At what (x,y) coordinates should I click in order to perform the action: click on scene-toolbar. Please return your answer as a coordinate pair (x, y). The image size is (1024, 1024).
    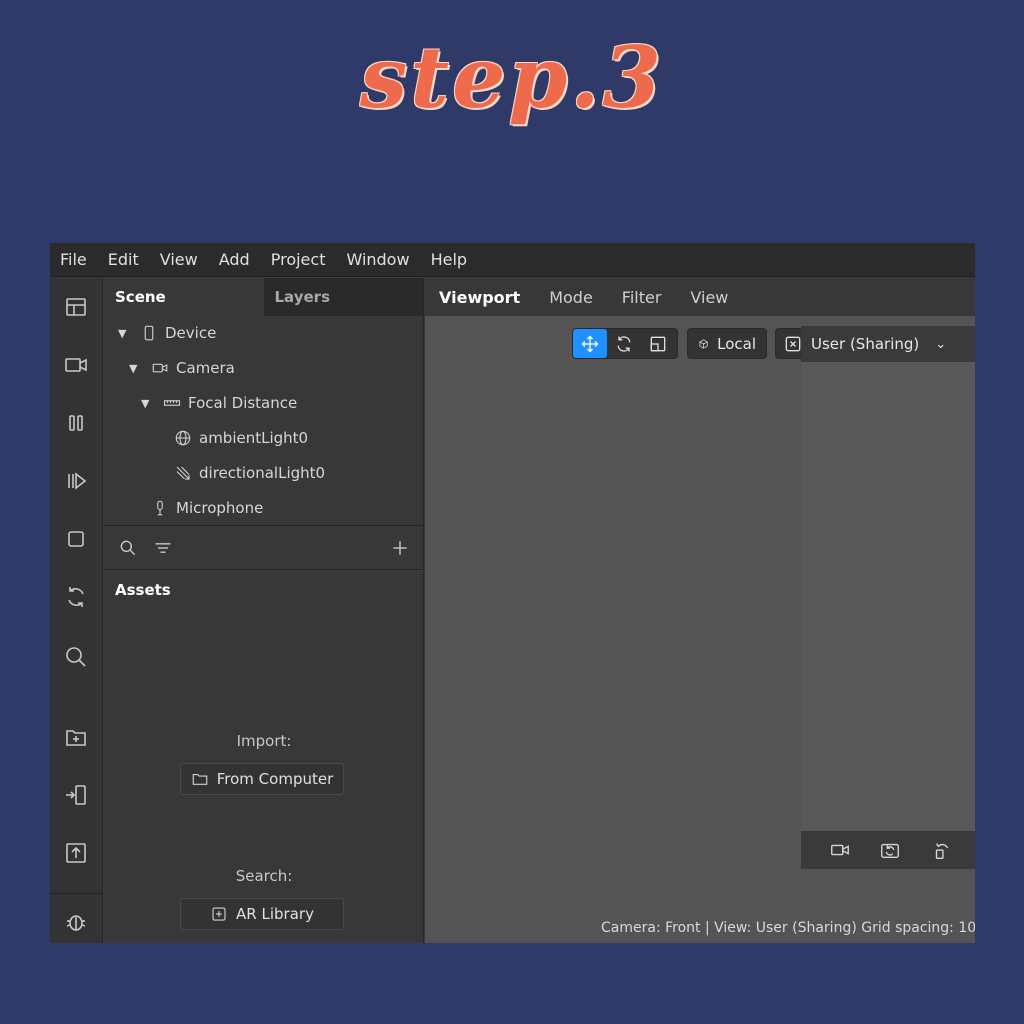
    Looking at the image, I should click on (264, 547).